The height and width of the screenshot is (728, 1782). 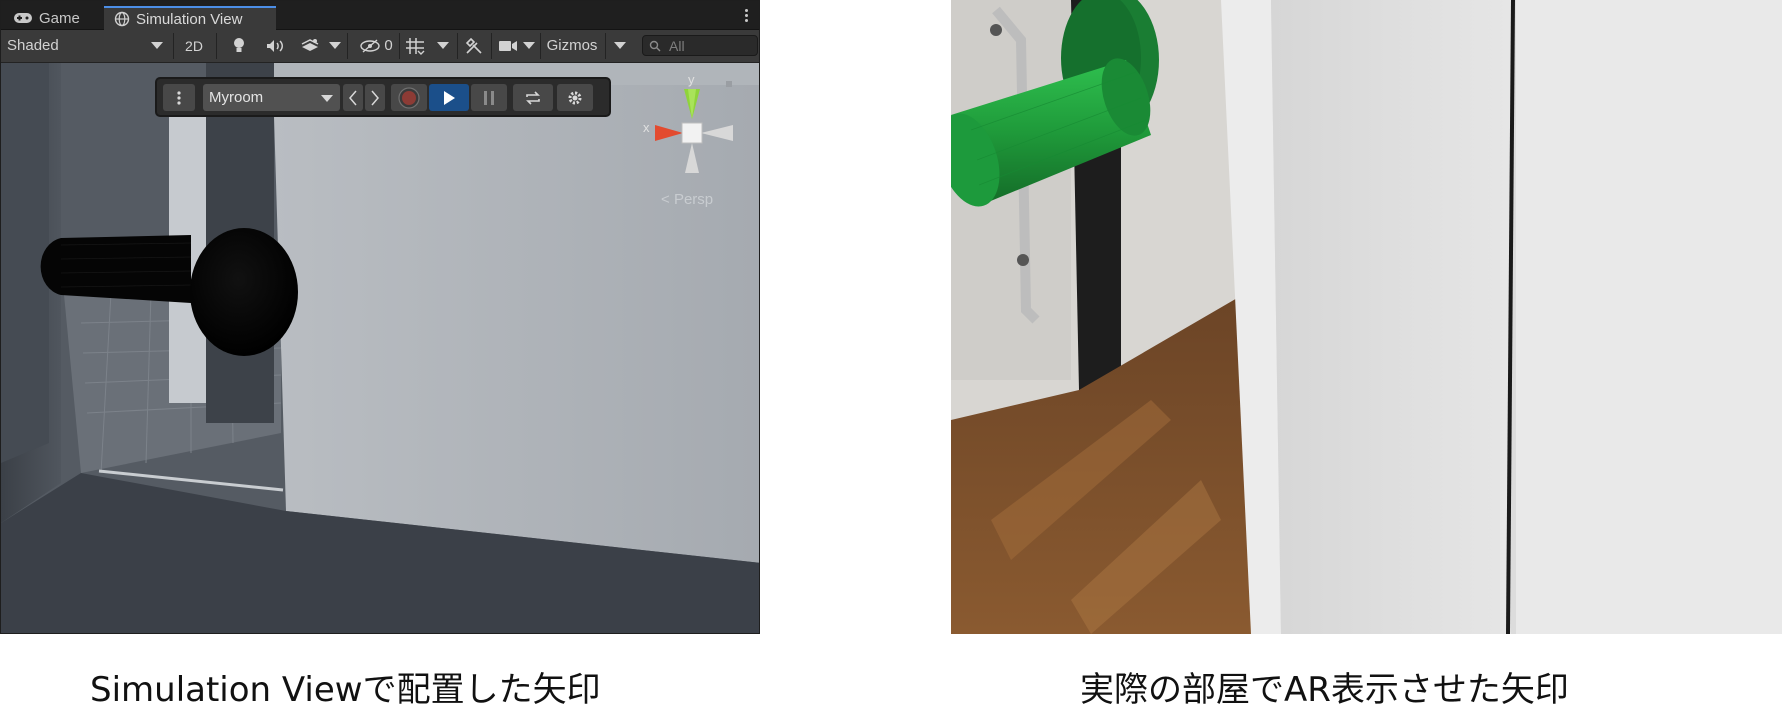 I want to click on caption-simulation: Simulation Viewで配置した矢印, so click(x=345, y=690).